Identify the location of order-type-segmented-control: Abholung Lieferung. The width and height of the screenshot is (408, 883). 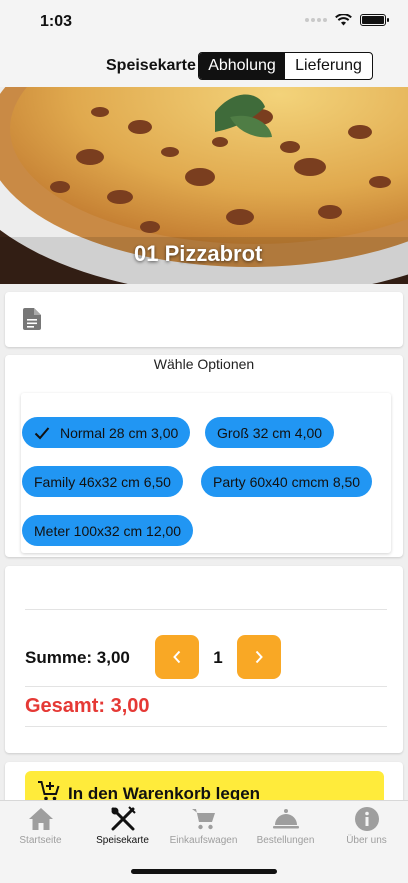
(285, 66).